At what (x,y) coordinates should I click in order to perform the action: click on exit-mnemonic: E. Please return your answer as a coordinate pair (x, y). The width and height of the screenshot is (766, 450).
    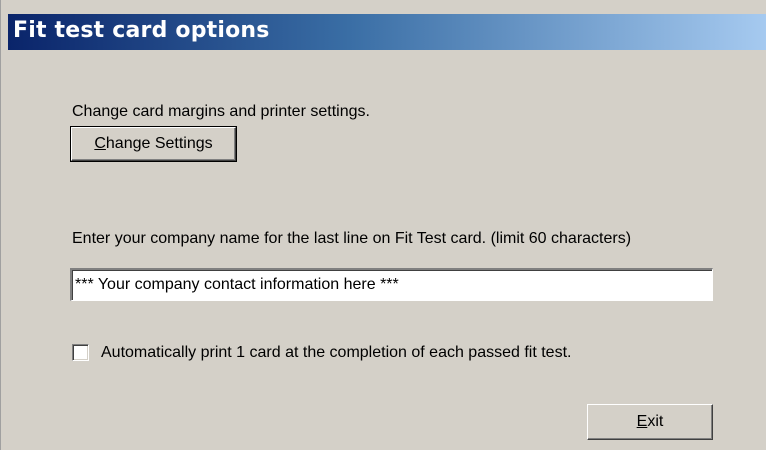
    Looking at the image, I should click on (642, 421).